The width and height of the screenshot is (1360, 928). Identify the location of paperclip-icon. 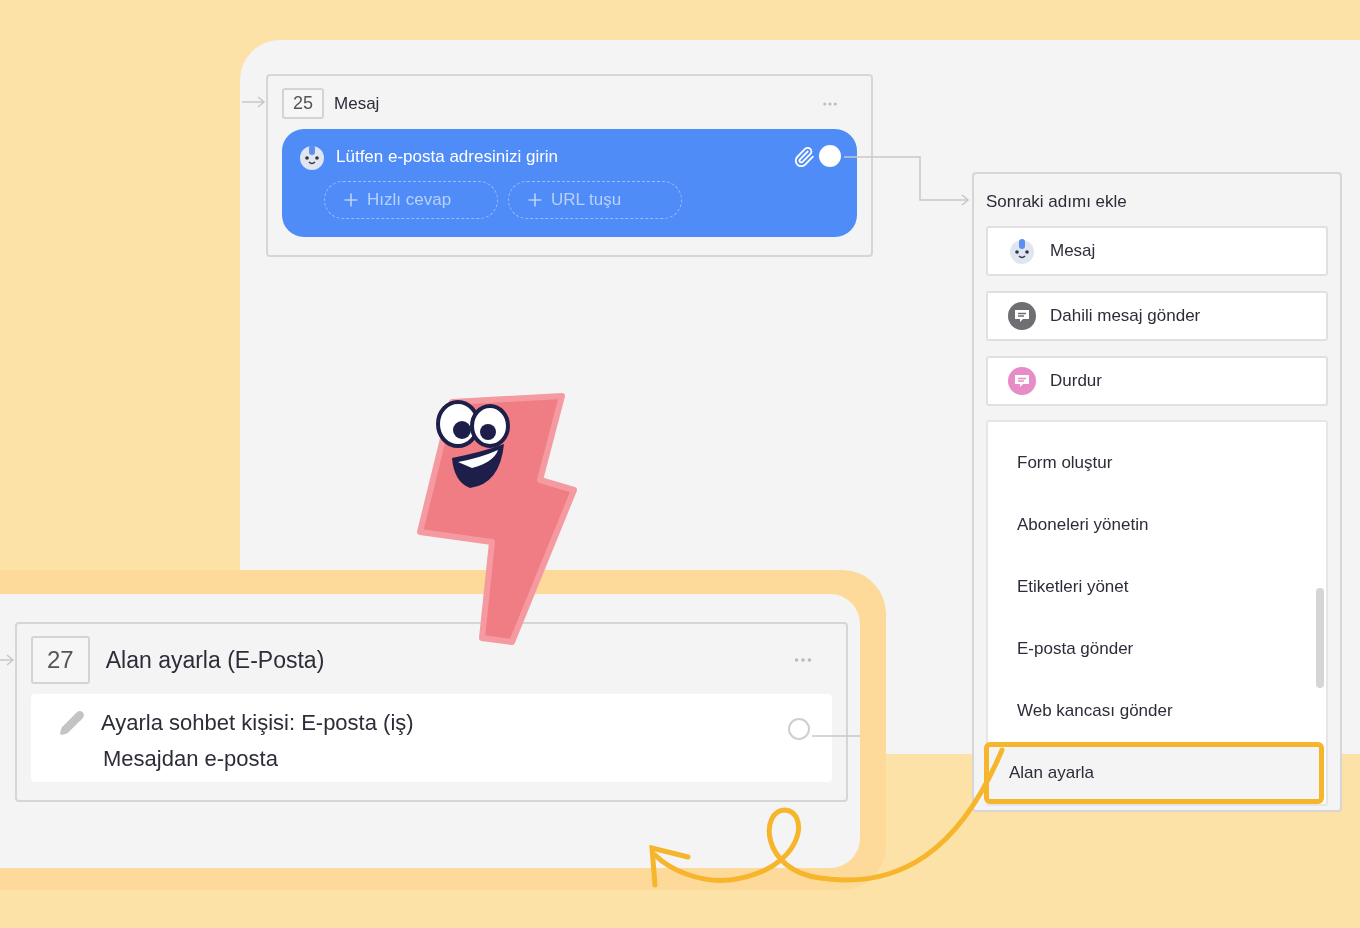
(804, 157).